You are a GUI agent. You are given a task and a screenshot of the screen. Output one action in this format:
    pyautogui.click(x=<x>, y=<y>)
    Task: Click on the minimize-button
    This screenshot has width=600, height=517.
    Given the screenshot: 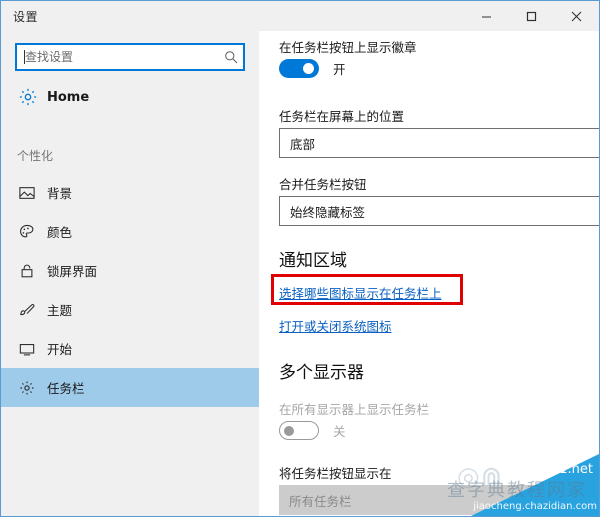 What is the action you would take?
    pyautogui.click(x=486, y=16)
    